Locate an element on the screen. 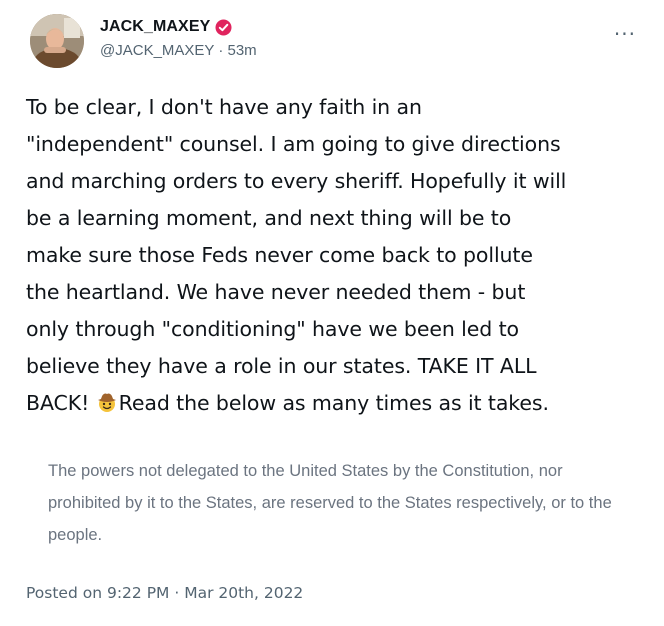  cowboy-hat-face-icon is located at coordinates (107, 400).